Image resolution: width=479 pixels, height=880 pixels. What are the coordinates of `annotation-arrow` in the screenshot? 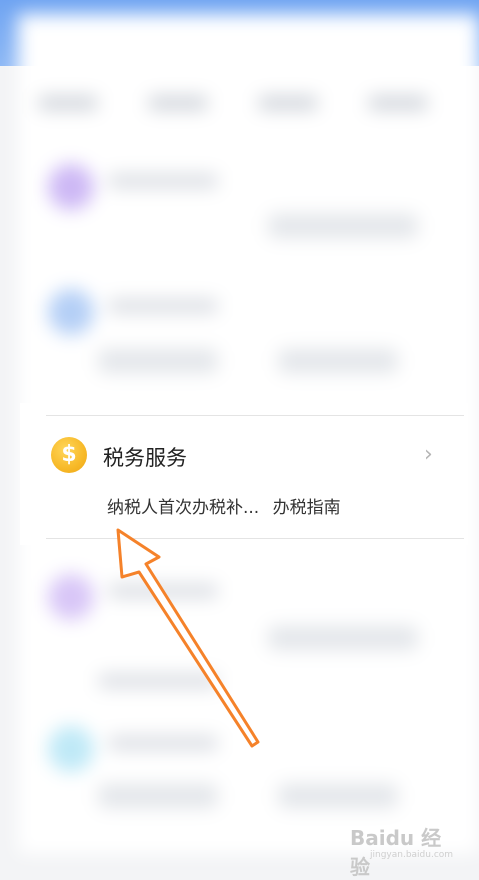 It's located at (188, 638).